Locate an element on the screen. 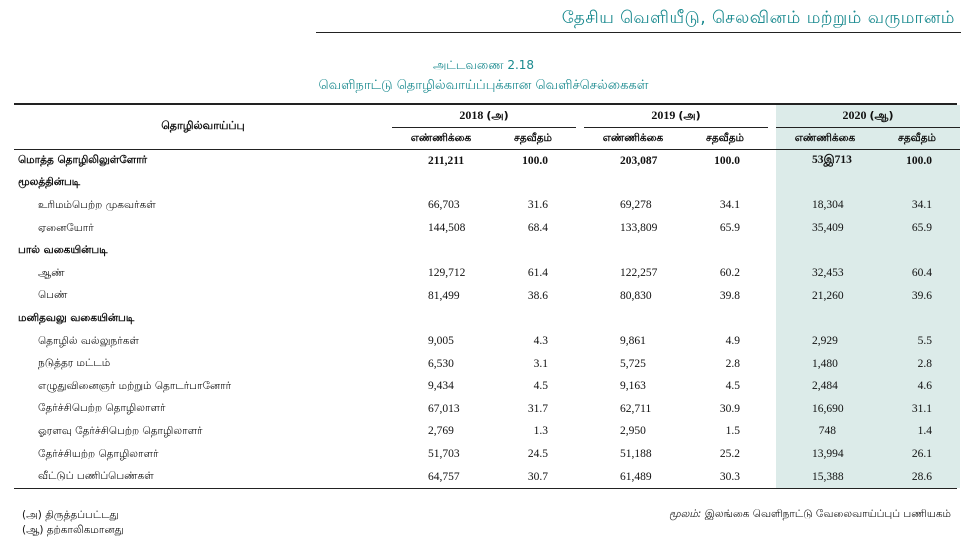  cell-count: 2,929 is located at coordinates (825, 341).